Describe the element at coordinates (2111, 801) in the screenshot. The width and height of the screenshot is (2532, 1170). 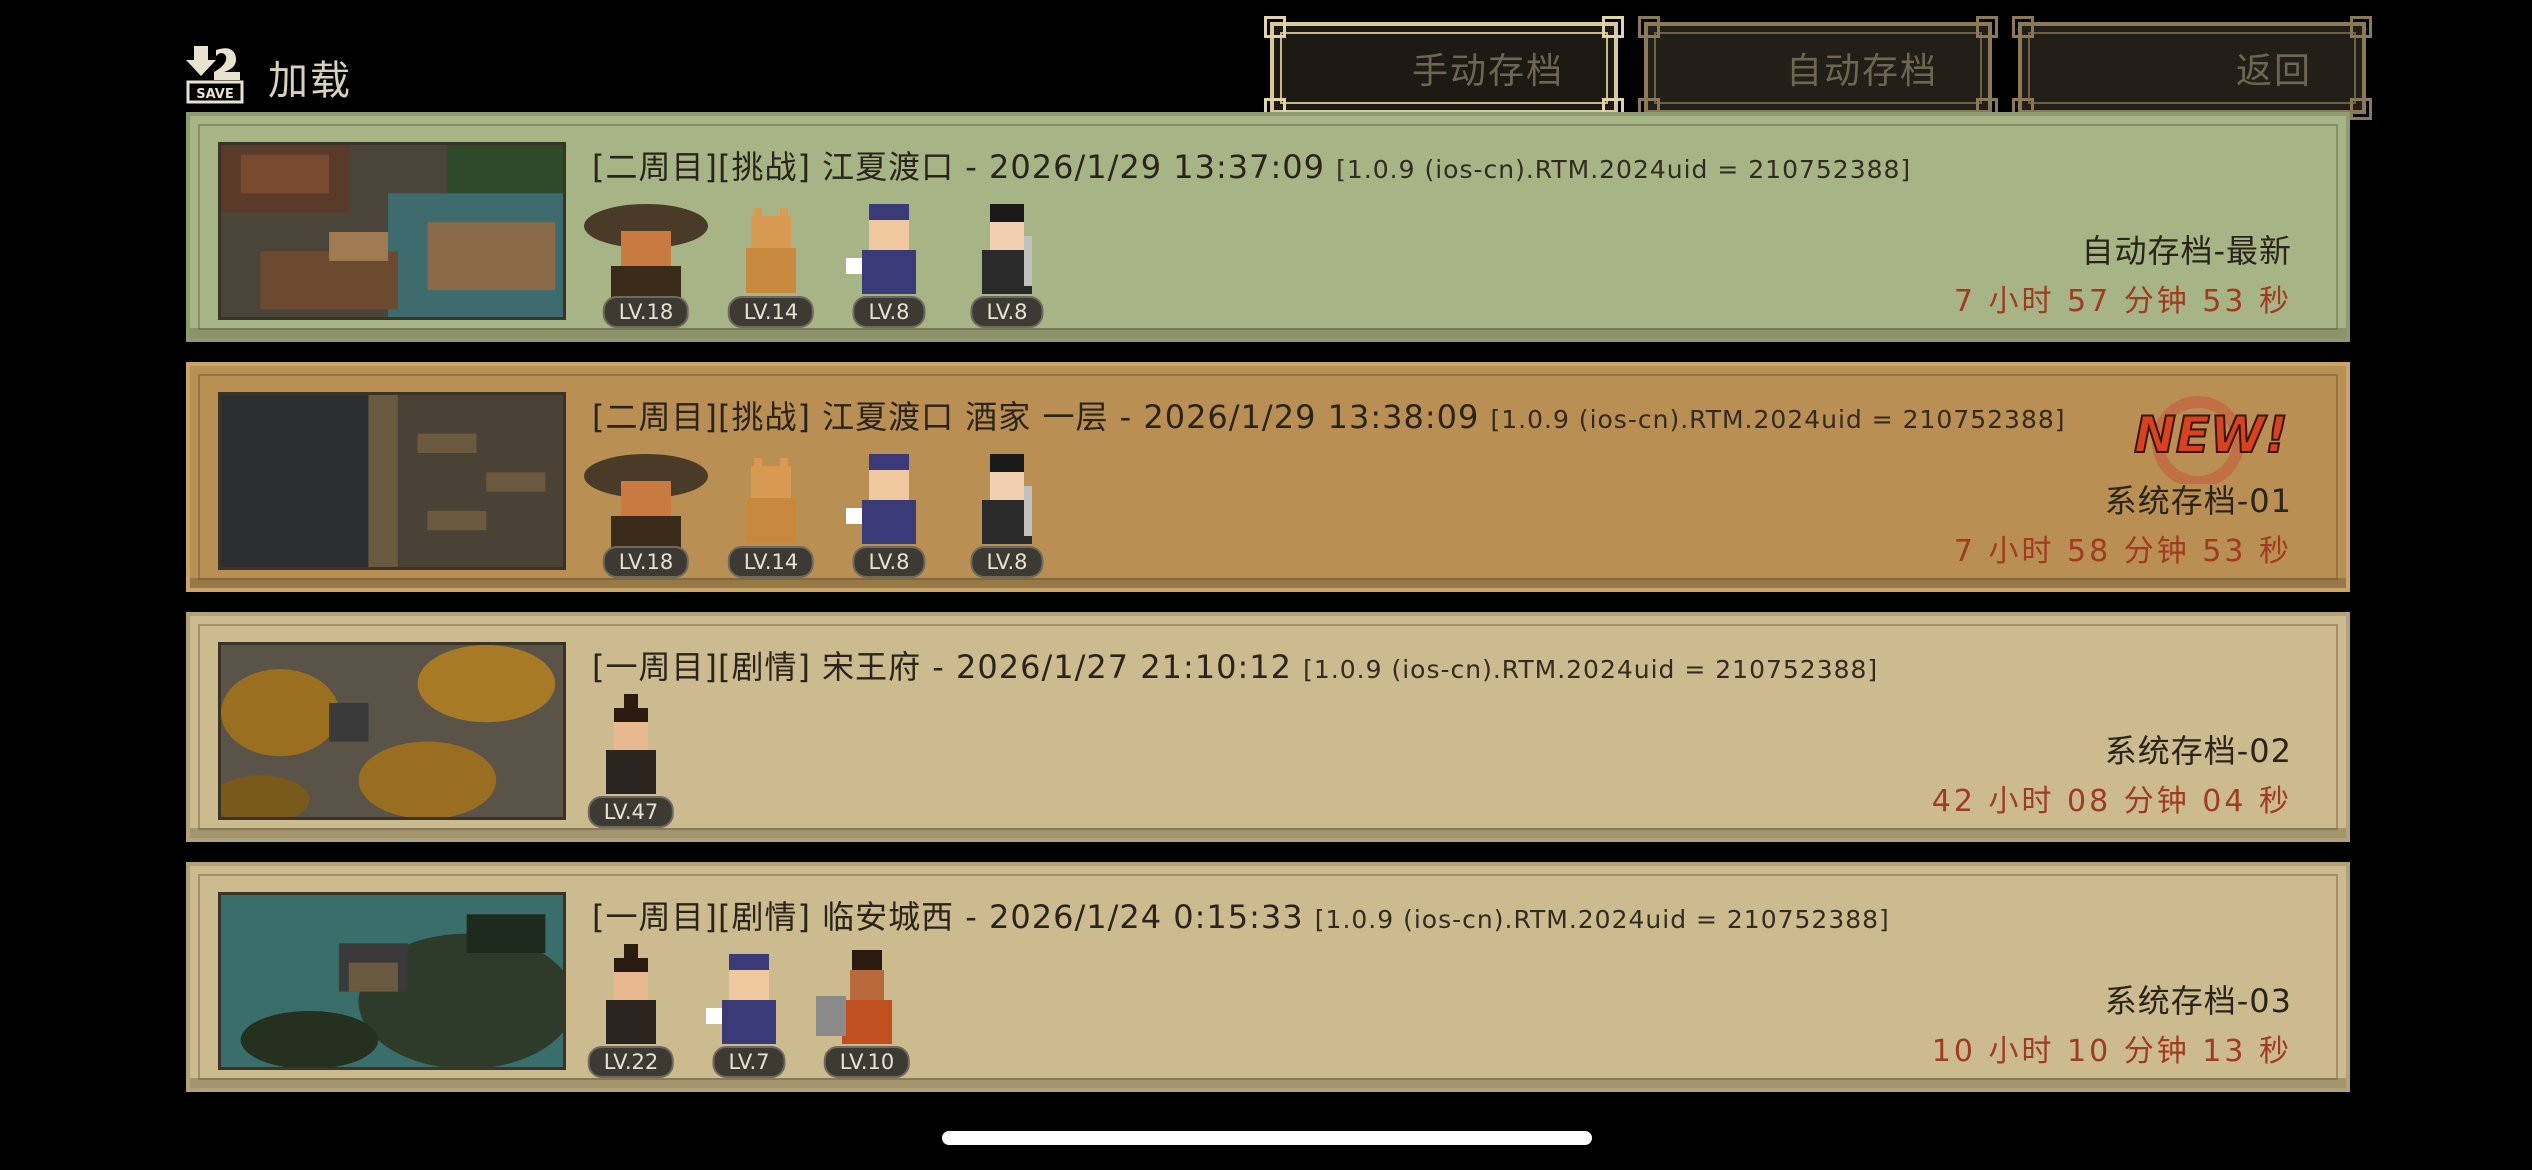
I see `playtime: 42 小时 08 分钟 04 秒` at that location.